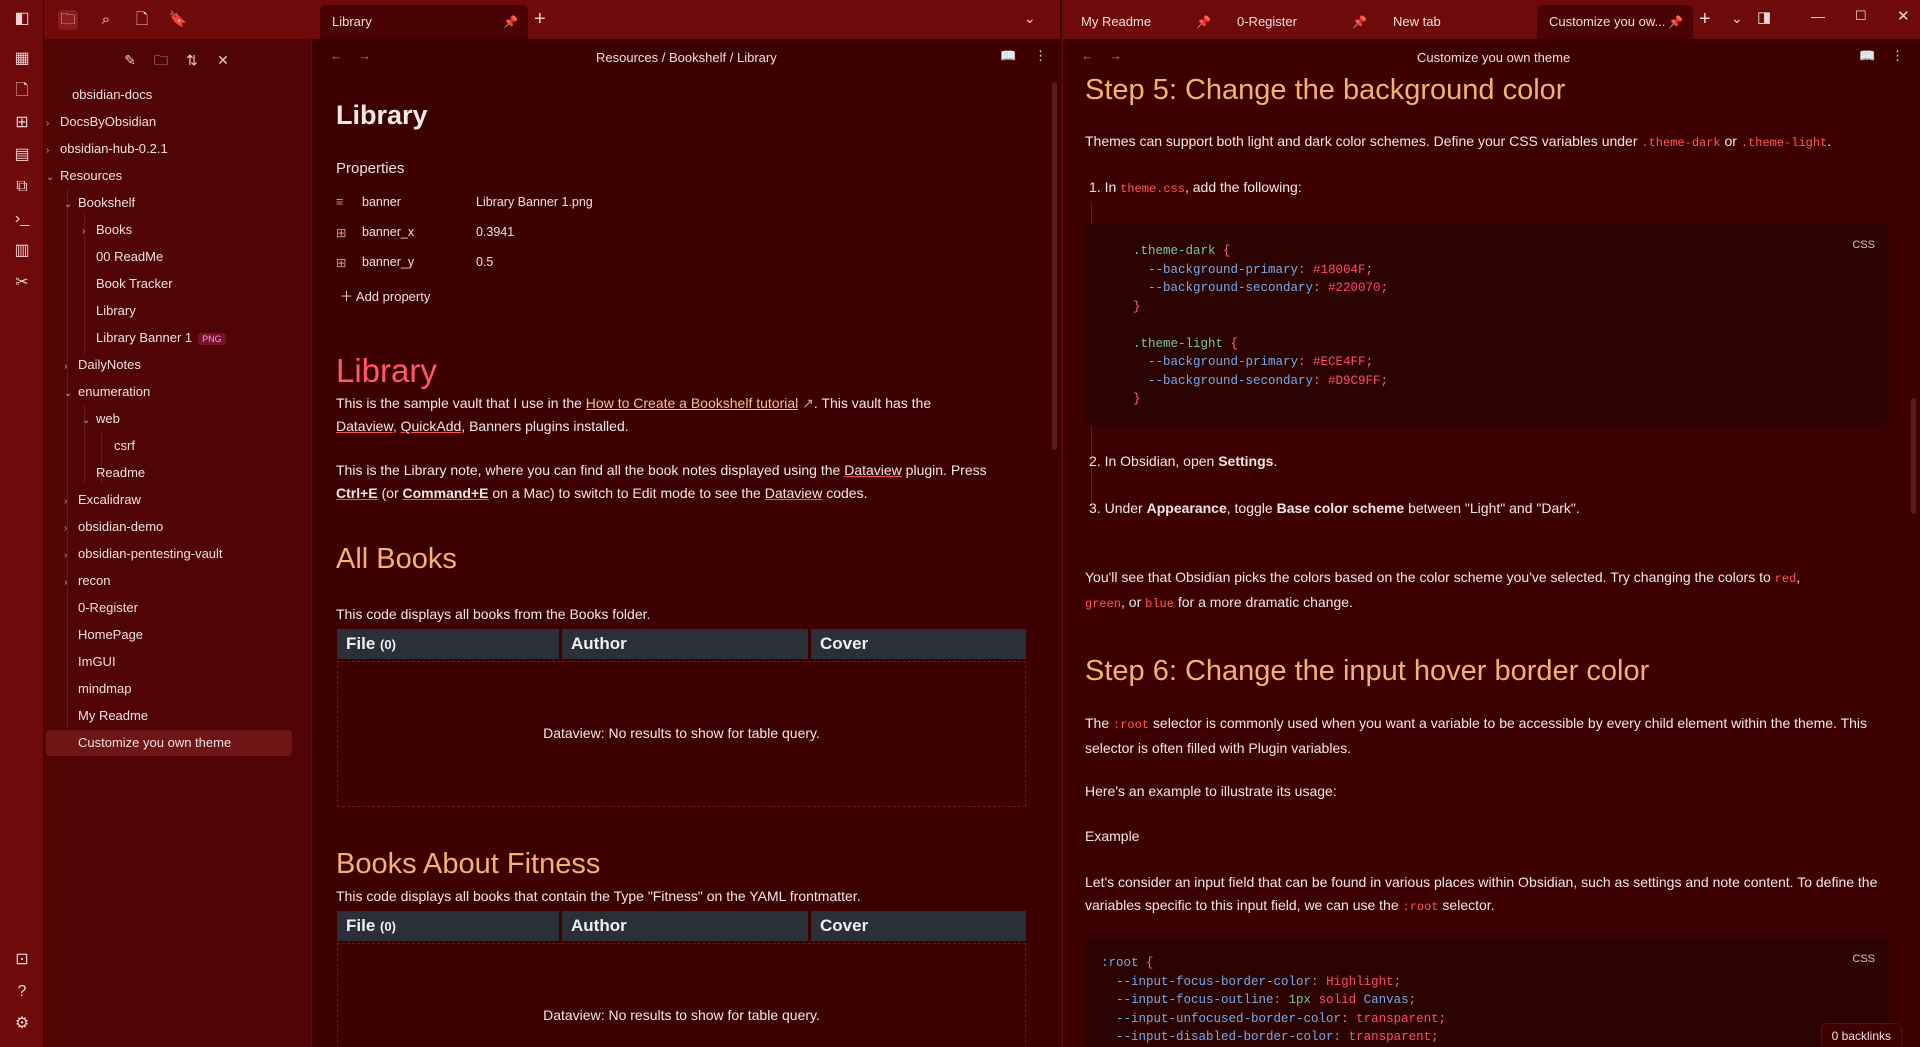 The height and width of the screenshot is (1047, 1920). Describe the element at coordinates (154, 338) in the screenshot. I see `tree-item: Library Banner 1 PNG` at that location.